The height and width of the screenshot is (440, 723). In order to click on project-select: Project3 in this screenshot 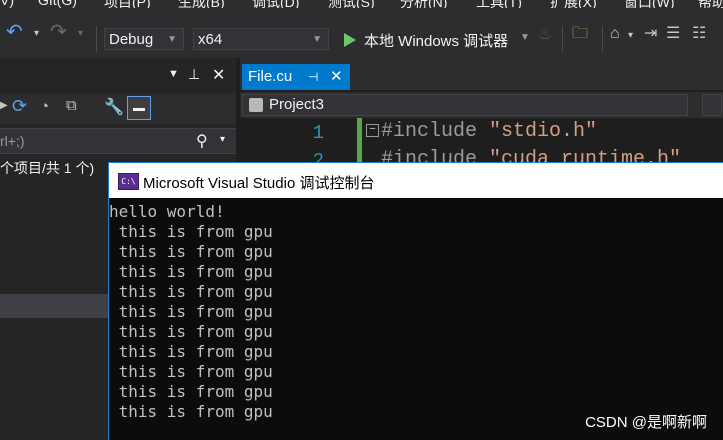, I will do `click(465, 105)`.